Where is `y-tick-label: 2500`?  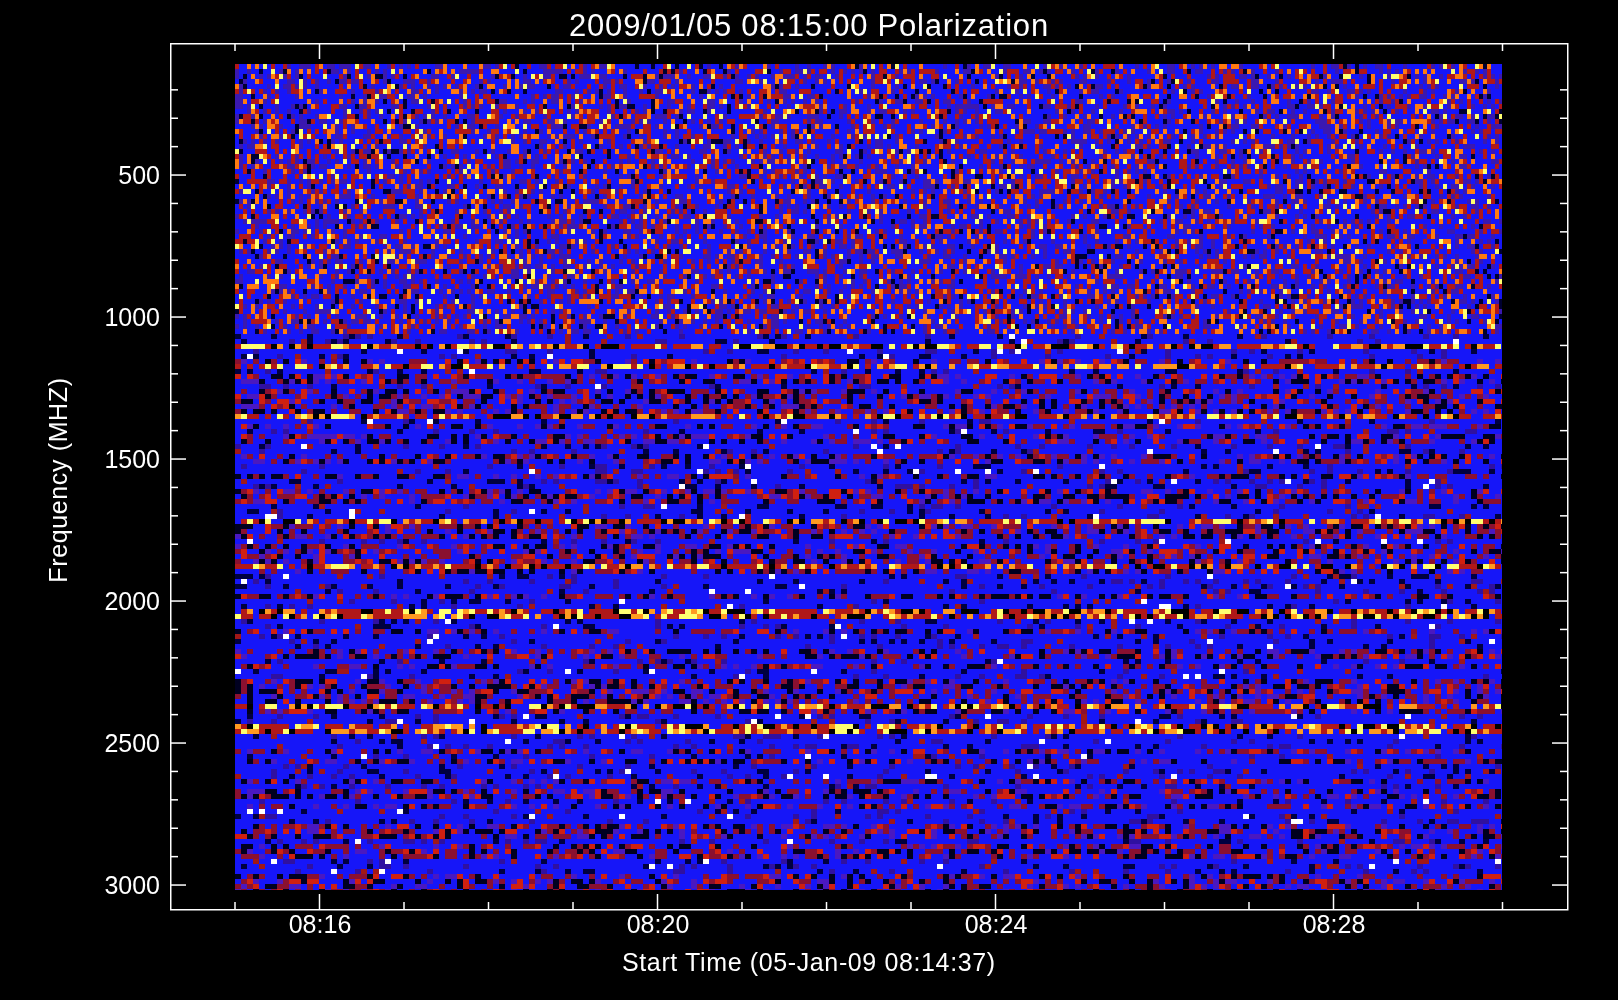
y-tick-label: 2500 is located at coordinates (132, 743).